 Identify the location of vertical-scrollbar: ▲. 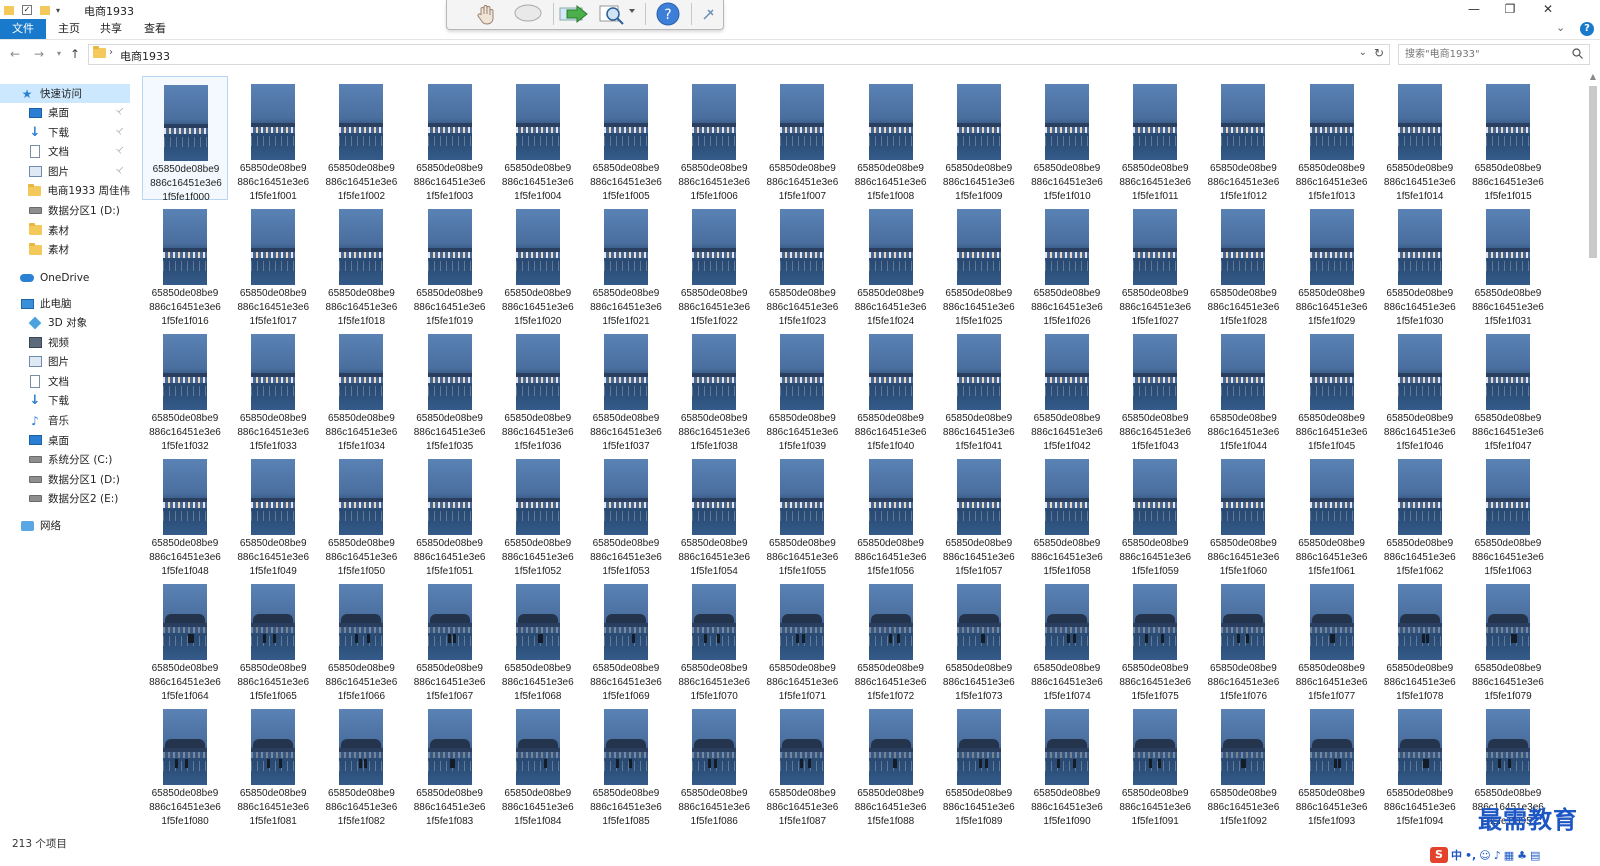
(1593, 449).